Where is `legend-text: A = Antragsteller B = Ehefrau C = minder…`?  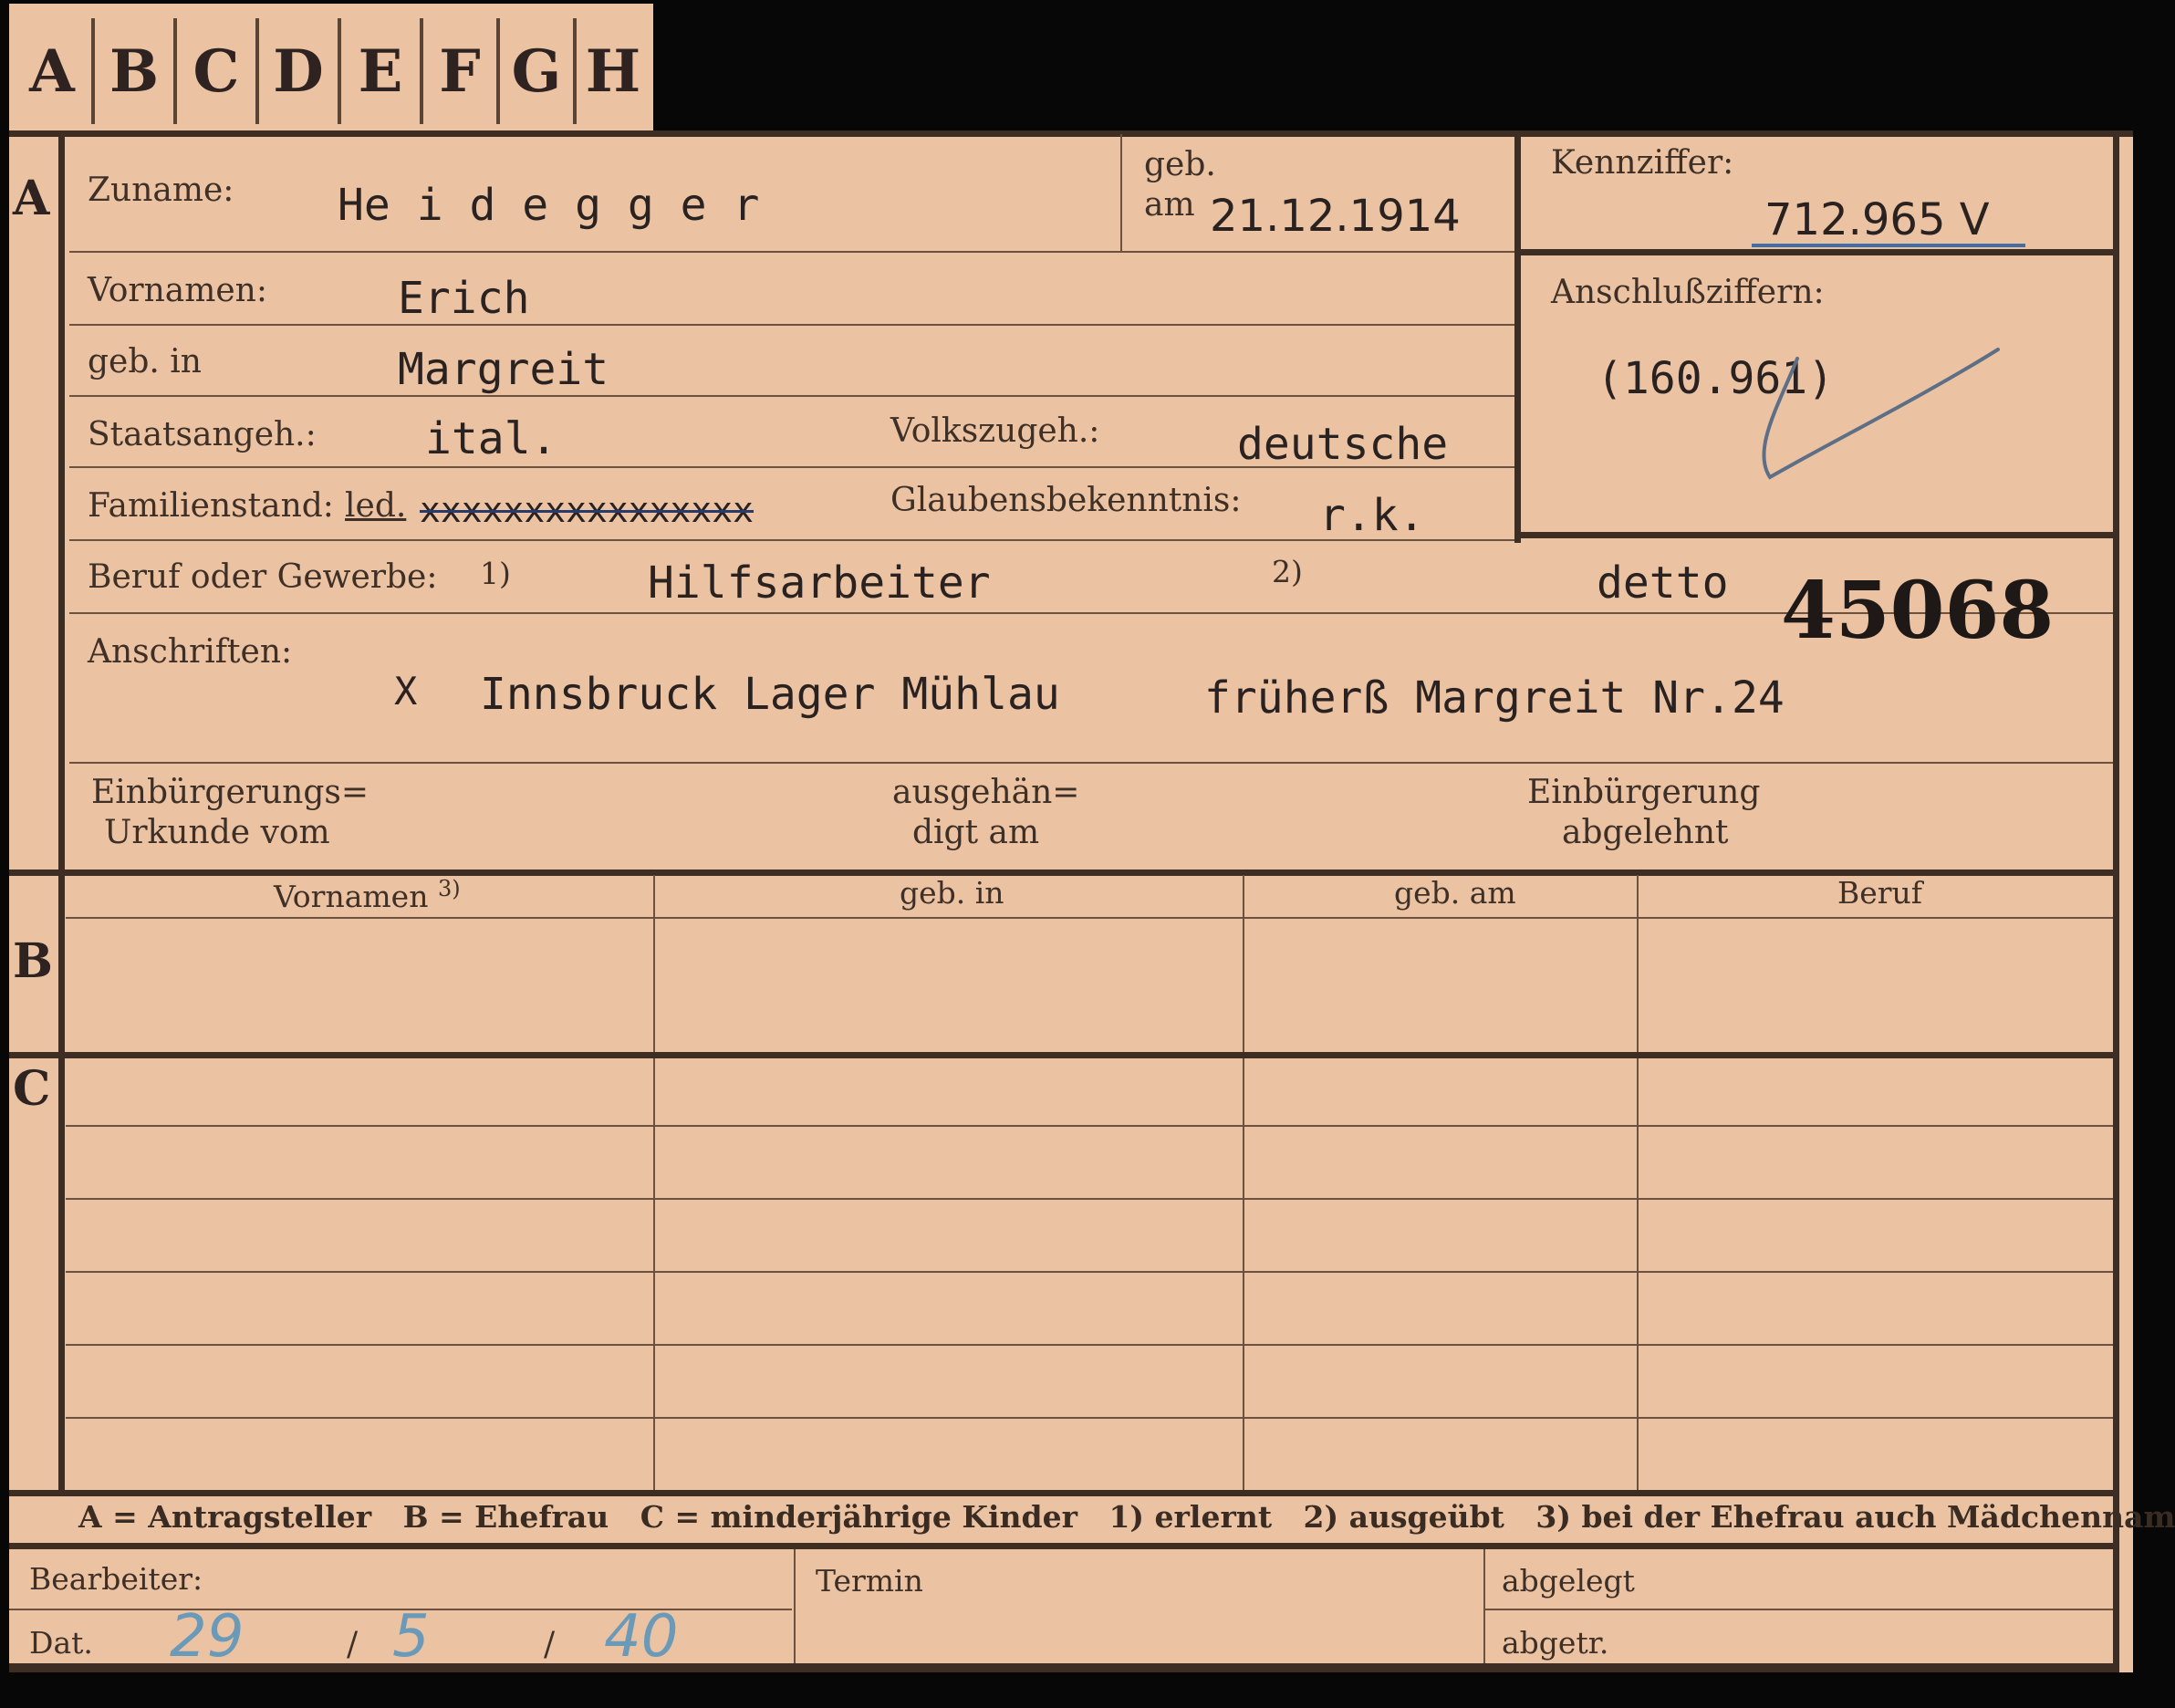
legend-text: A = Antragsteller B = Ehefrau C = minder… is located at coordinates (1126, 1517).